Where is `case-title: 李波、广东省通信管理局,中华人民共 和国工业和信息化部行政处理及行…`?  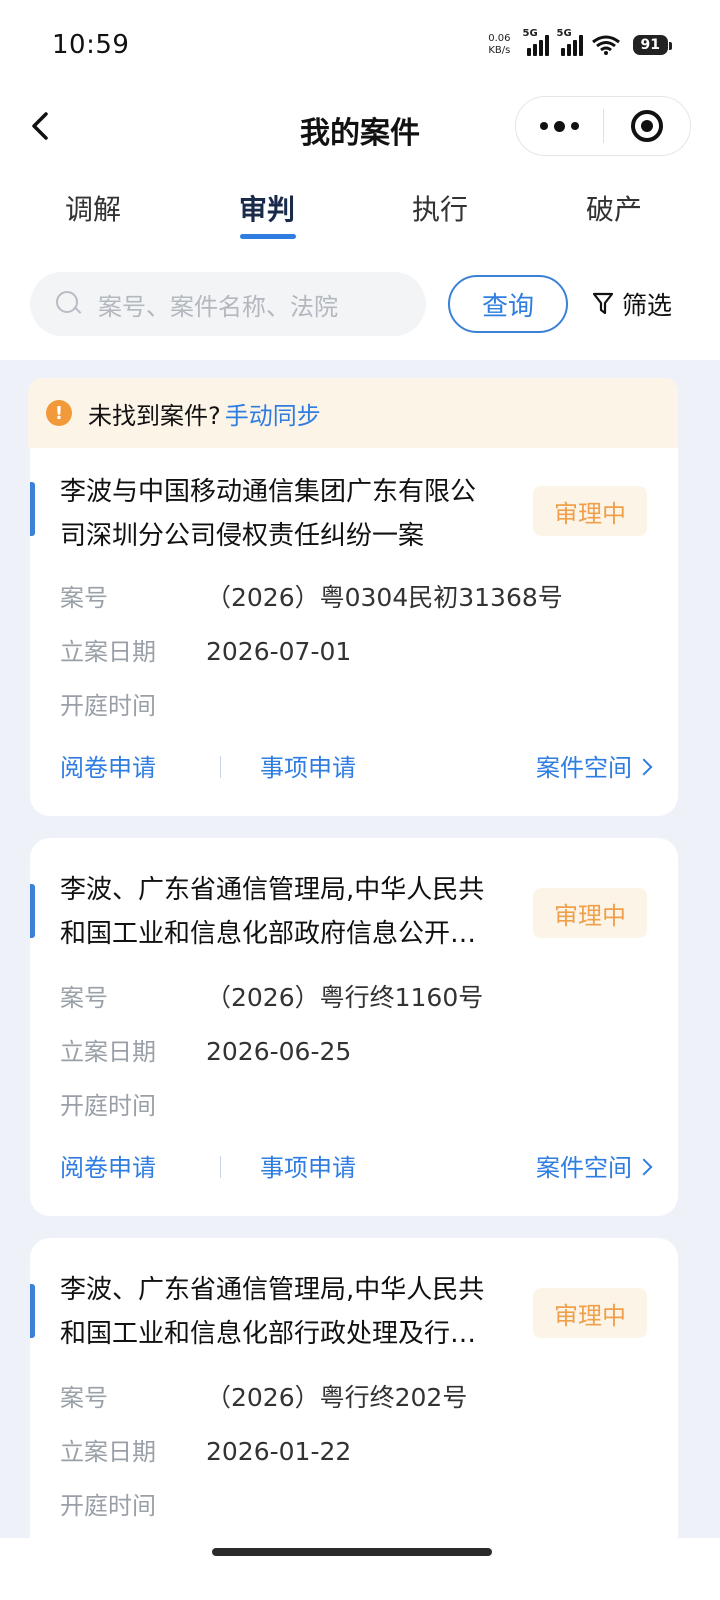 case-title: 李波、广东省通信管理局,中华人民共 和国工业和信息化部行政处理及行… is located at coordinates (285, 1312).